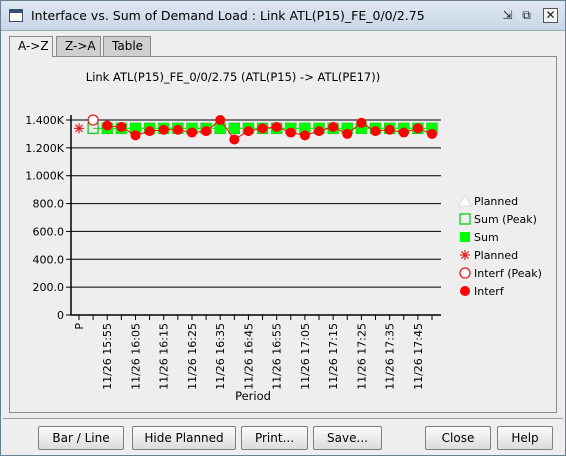 This screenshot has height=456, width=566. Describe the element at coordinates (127, 46) in the screenshot. I see `tab-table: Table` at that location.